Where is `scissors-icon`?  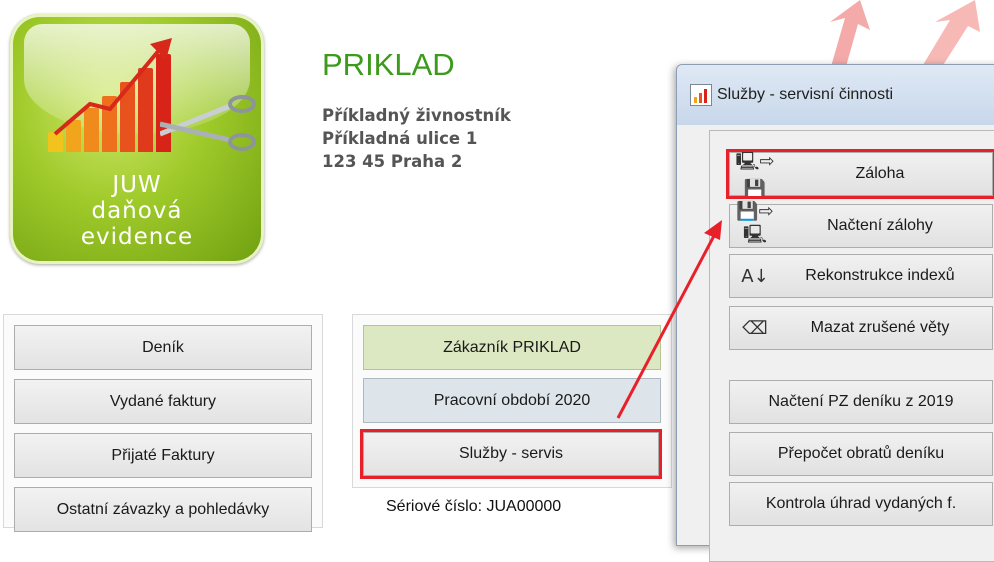 scissors-icon is located at coordinates (208, 123).